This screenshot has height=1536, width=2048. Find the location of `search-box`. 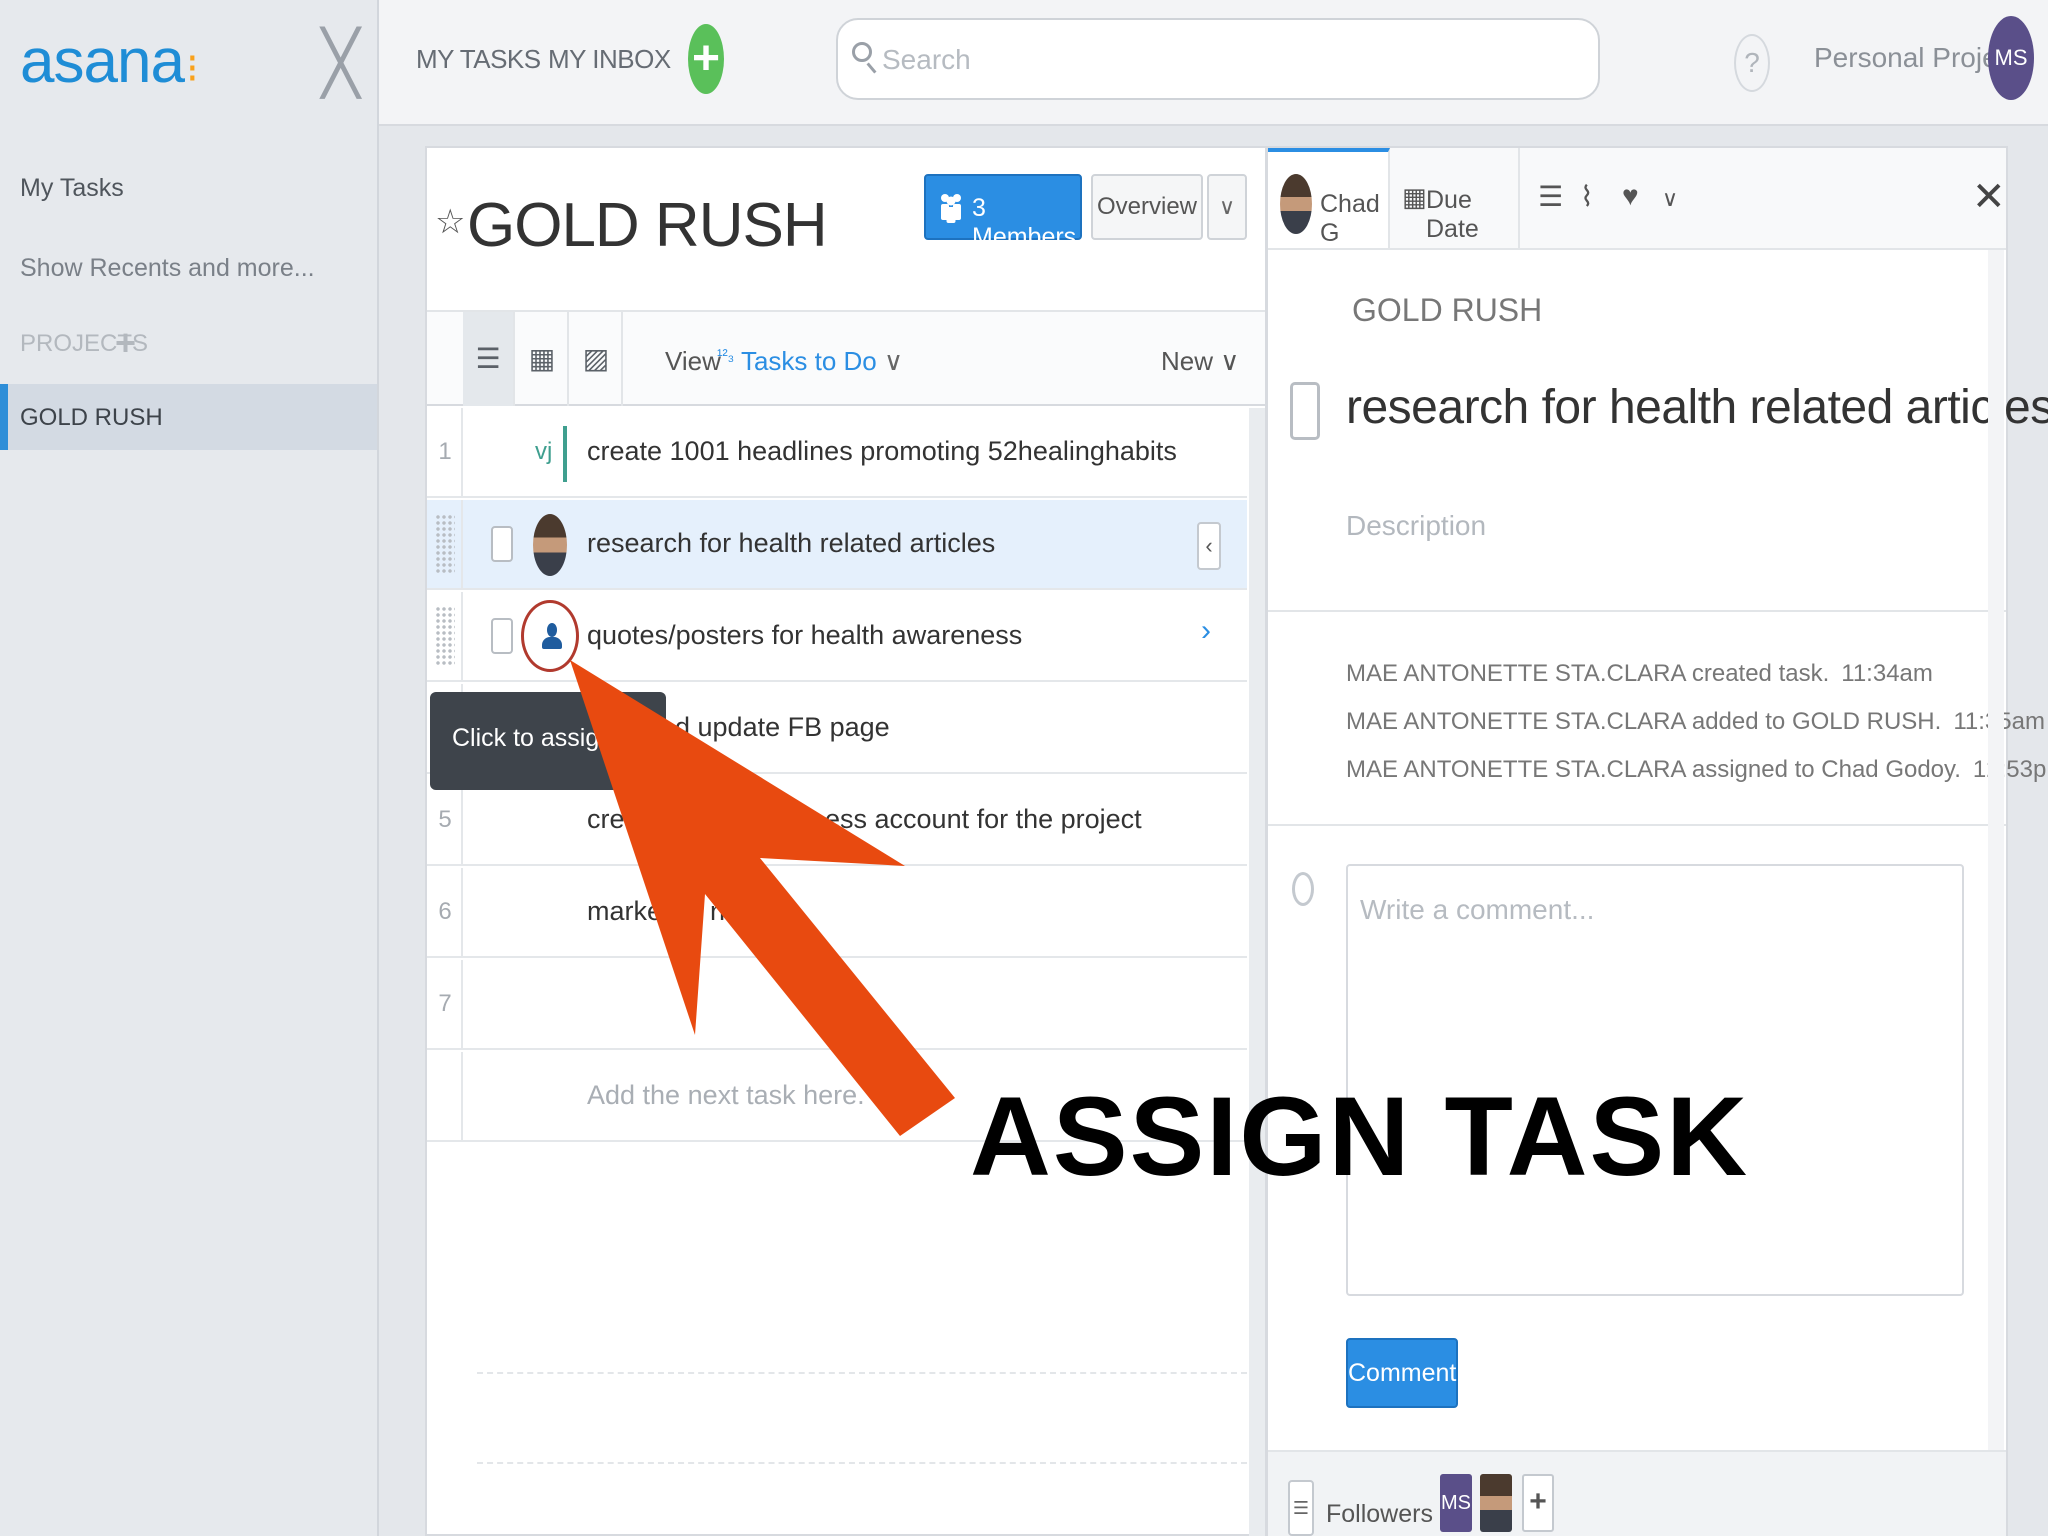

search-box is located at coordinates (1218, 59).